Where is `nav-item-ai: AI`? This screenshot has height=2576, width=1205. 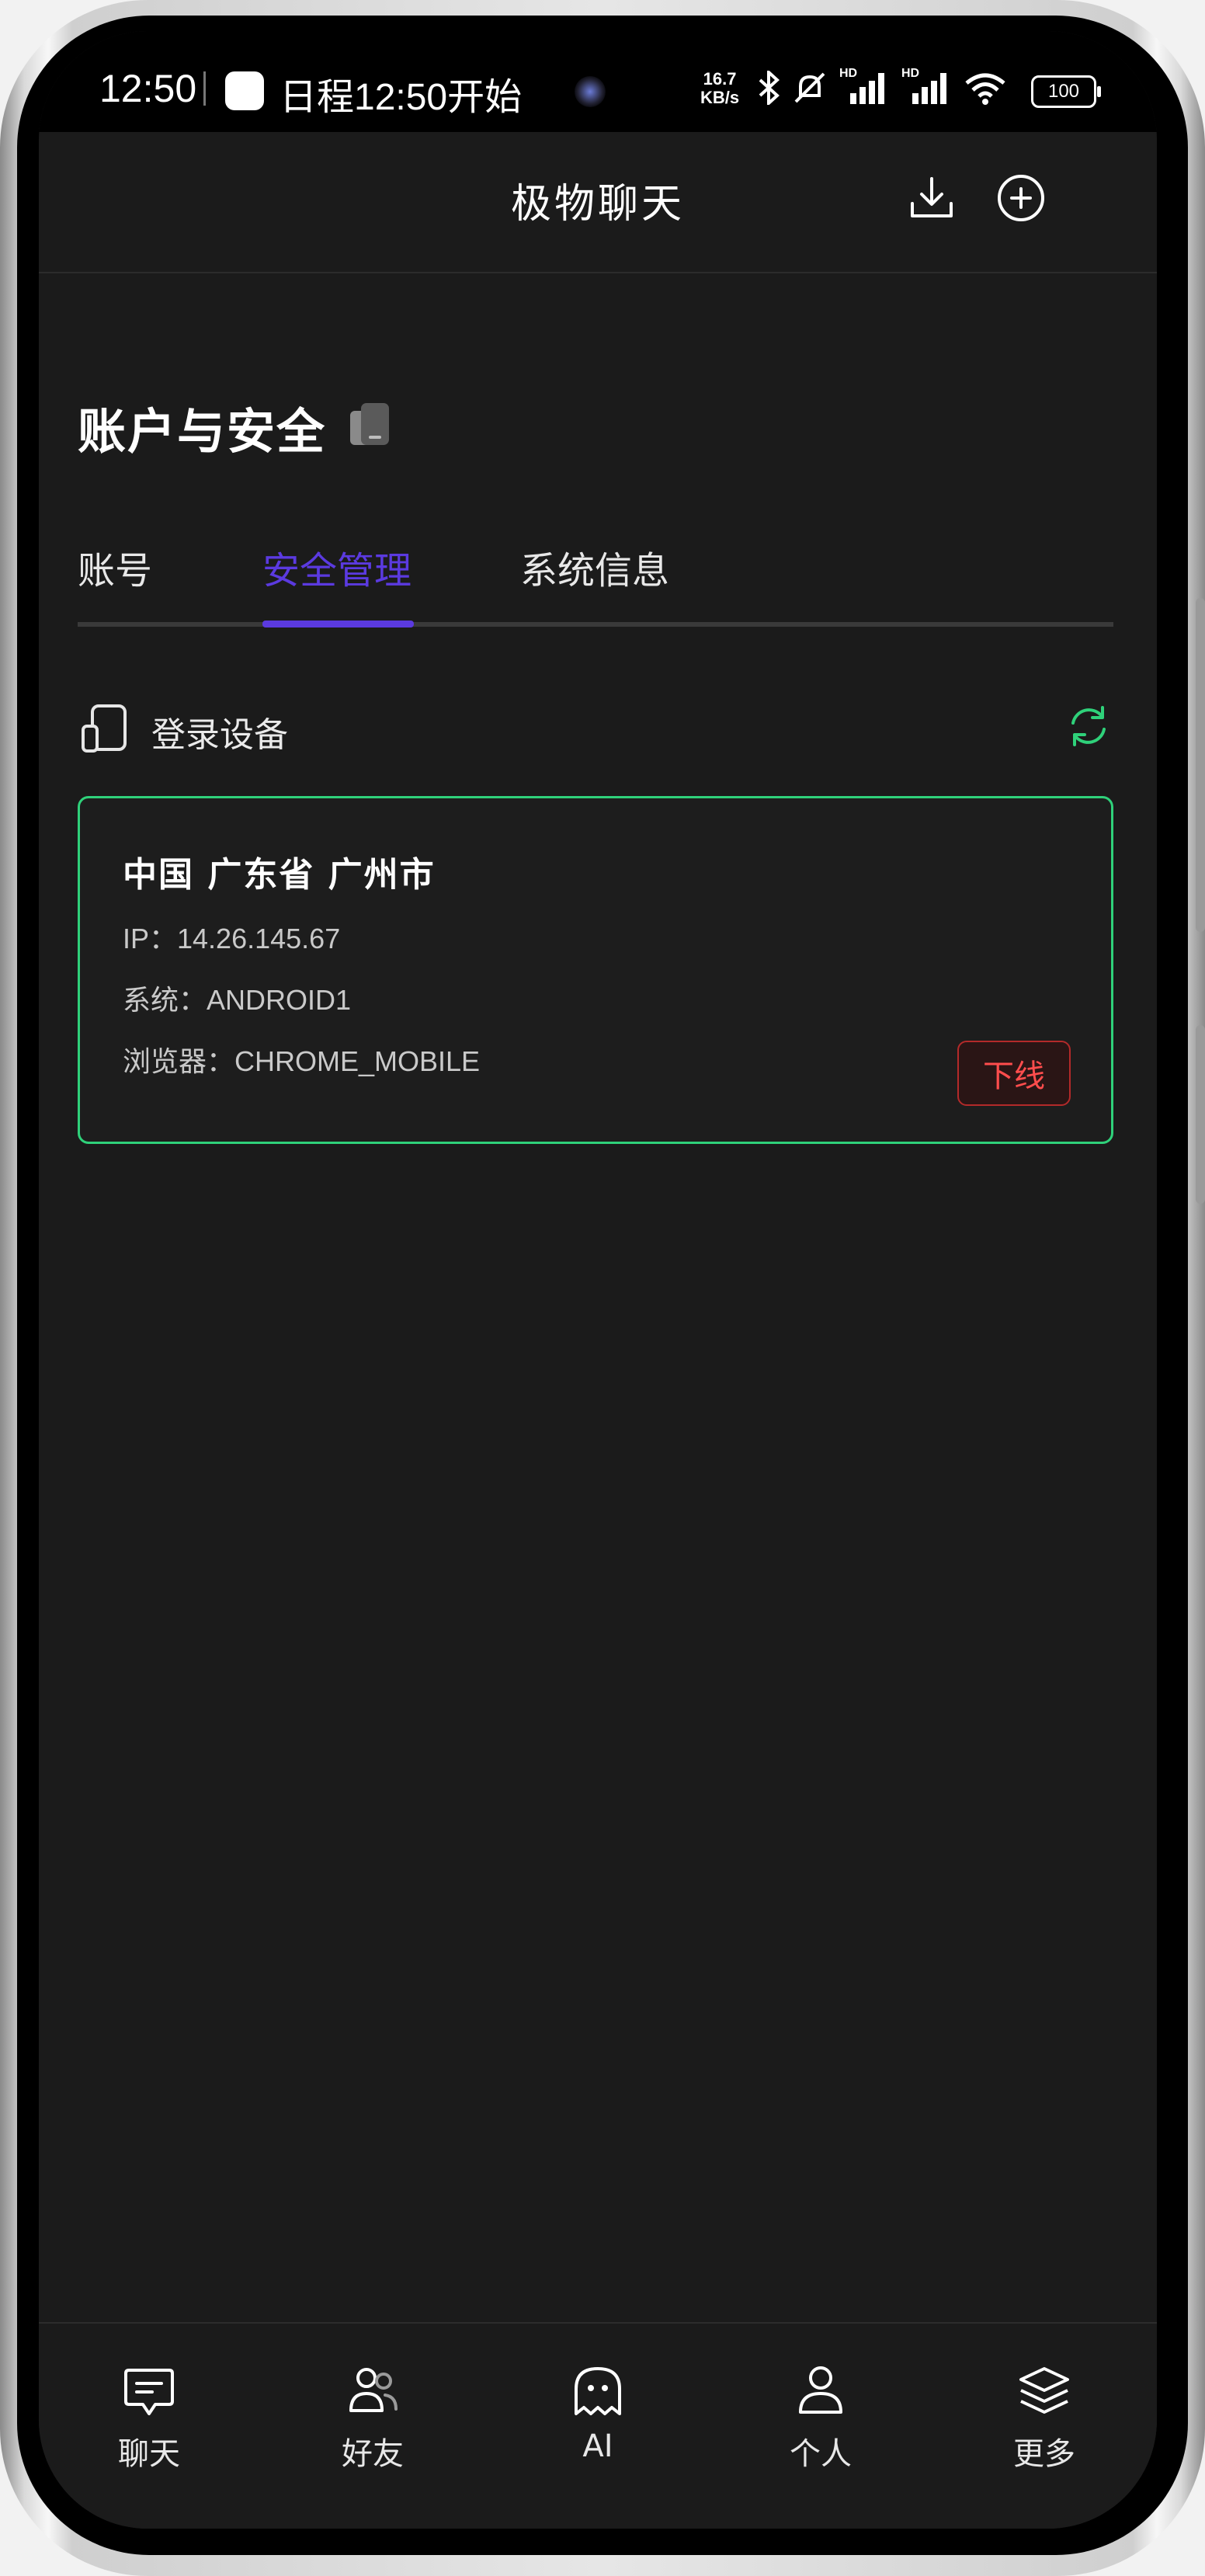 nav-item-ai: AI is located at coordinates (598, 2401).